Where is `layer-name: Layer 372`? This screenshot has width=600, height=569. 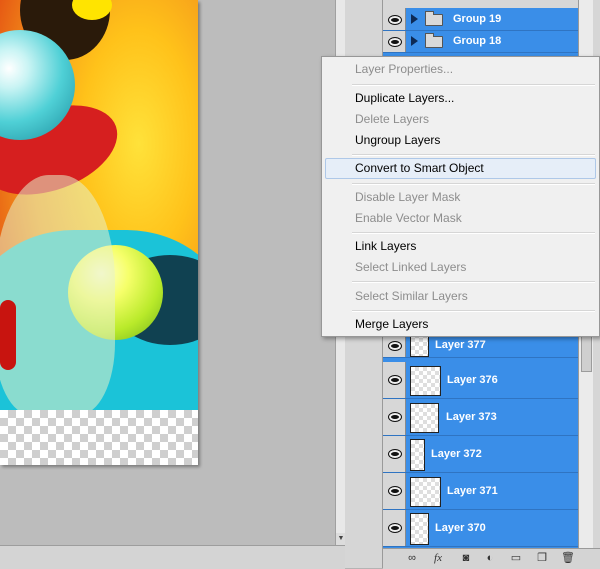 layer-name: Layer 372 is located at coordinates (456, 454).